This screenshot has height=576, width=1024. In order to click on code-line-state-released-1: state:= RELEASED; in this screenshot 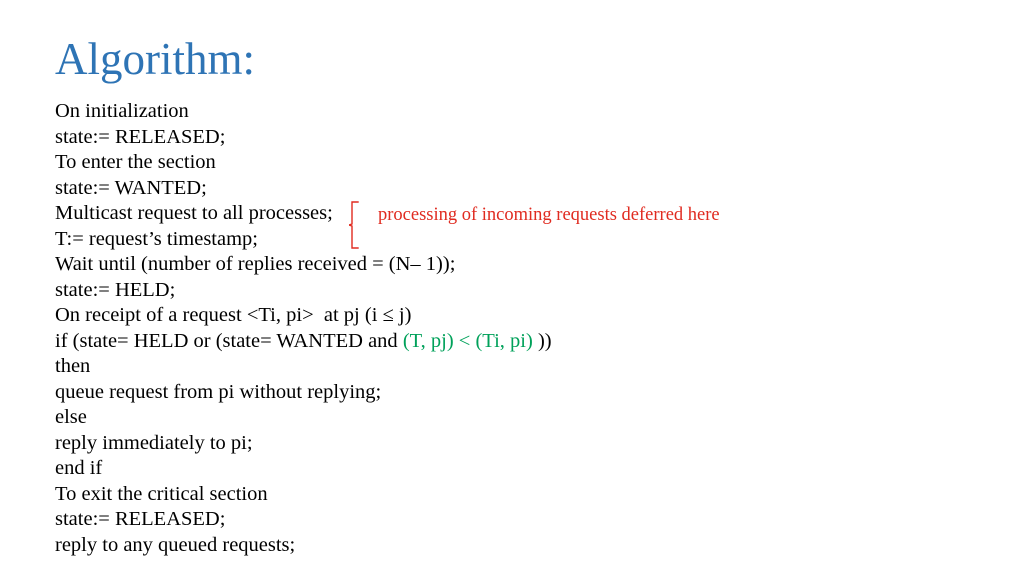, I will do `click(140, 136)`.